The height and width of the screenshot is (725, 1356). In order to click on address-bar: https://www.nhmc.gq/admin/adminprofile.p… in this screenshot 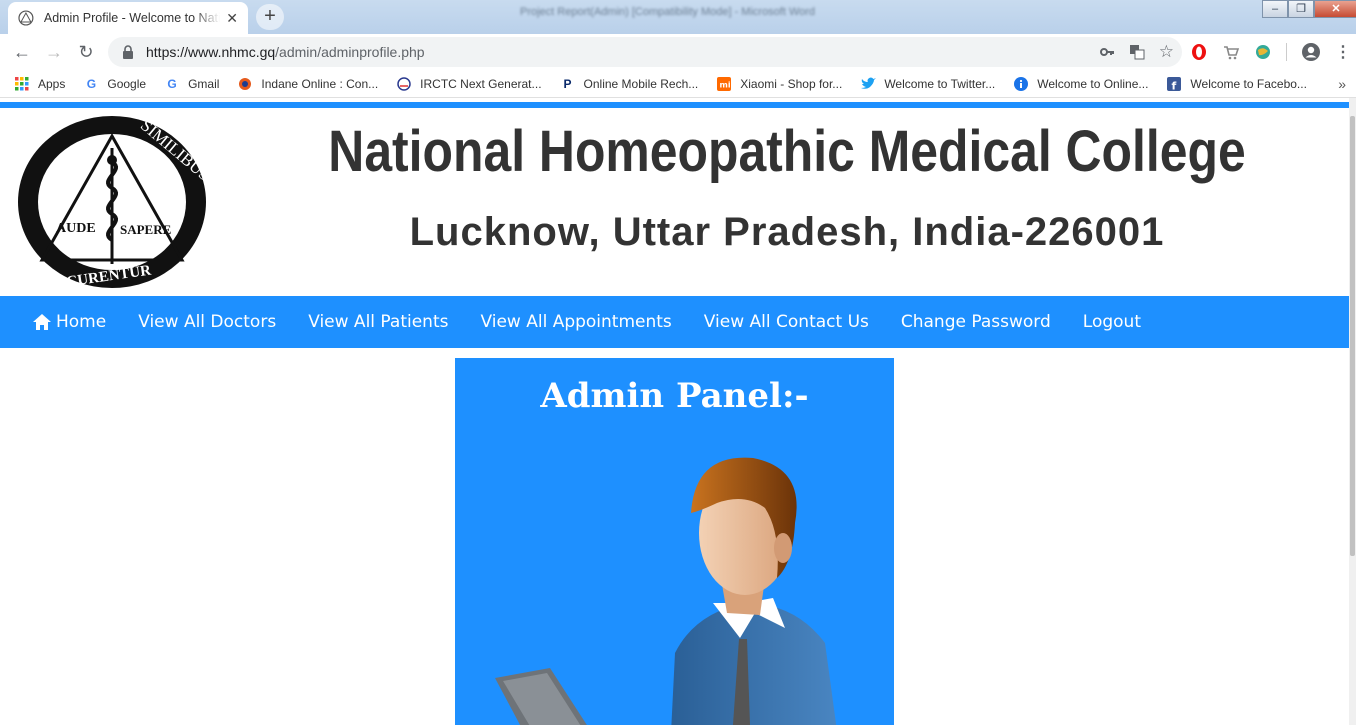, I will do `click(645, 52)`.